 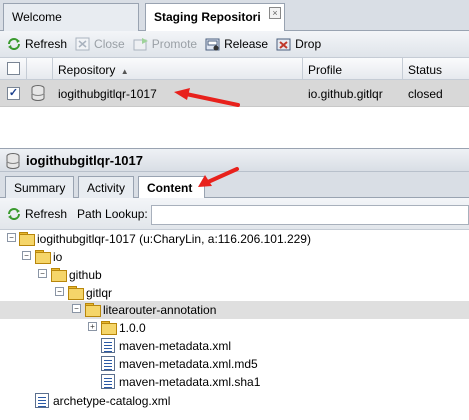 What do you see at coordinates (109, 328) in the screenshot?
I see `folder-icon` at bounding box center [109, 328].